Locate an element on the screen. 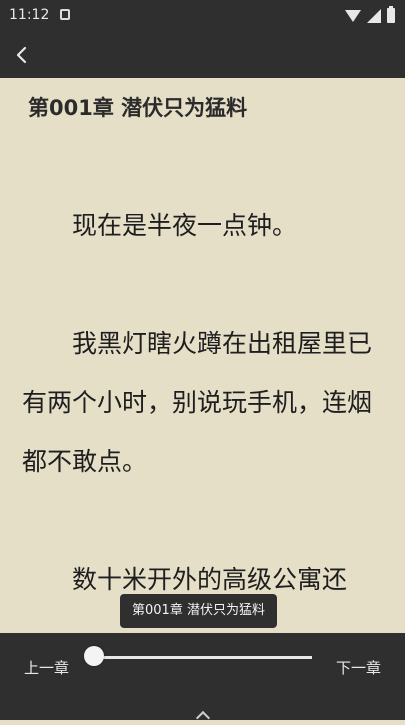 The height and width of the screenshot is (725, 405). back-arrow-icon is located at coordinates (22, 55).